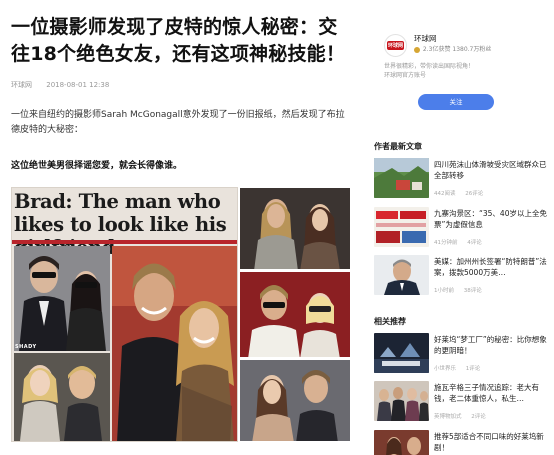  I want to click on list-item: 美媒：加州州长签署“防特朗普”法案，拨款5000万美… 1小时前 38评论, so click(464, 277).